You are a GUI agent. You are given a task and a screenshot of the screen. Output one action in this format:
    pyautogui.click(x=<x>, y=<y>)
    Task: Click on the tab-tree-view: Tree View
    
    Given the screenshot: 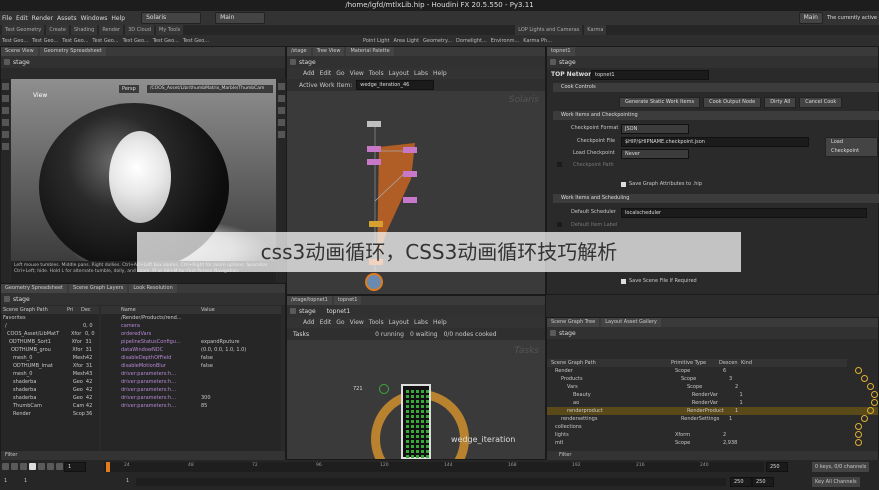 What is the action you would take?
    pyautogui.click(x=328, y=51)
    